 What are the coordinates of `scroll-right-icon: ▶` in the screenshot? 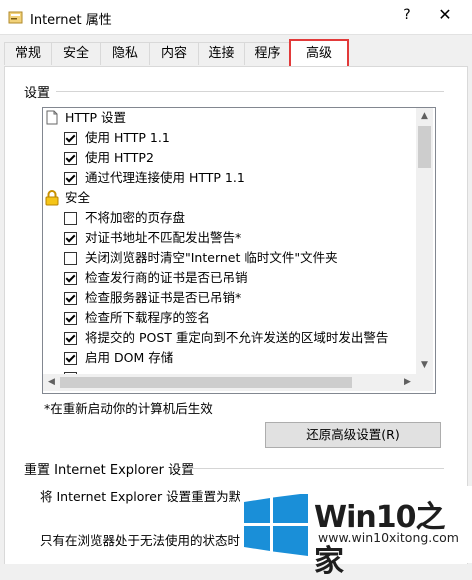 It's located at (407, 382).